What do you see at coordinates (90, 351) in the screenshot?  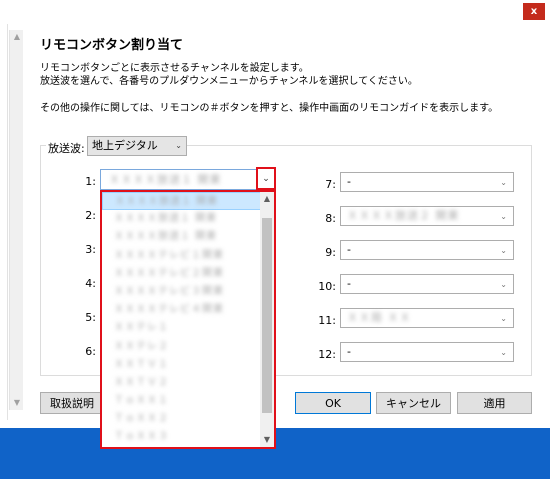 I see `channel-6-label: 6:` at bounding box center [90, 351].